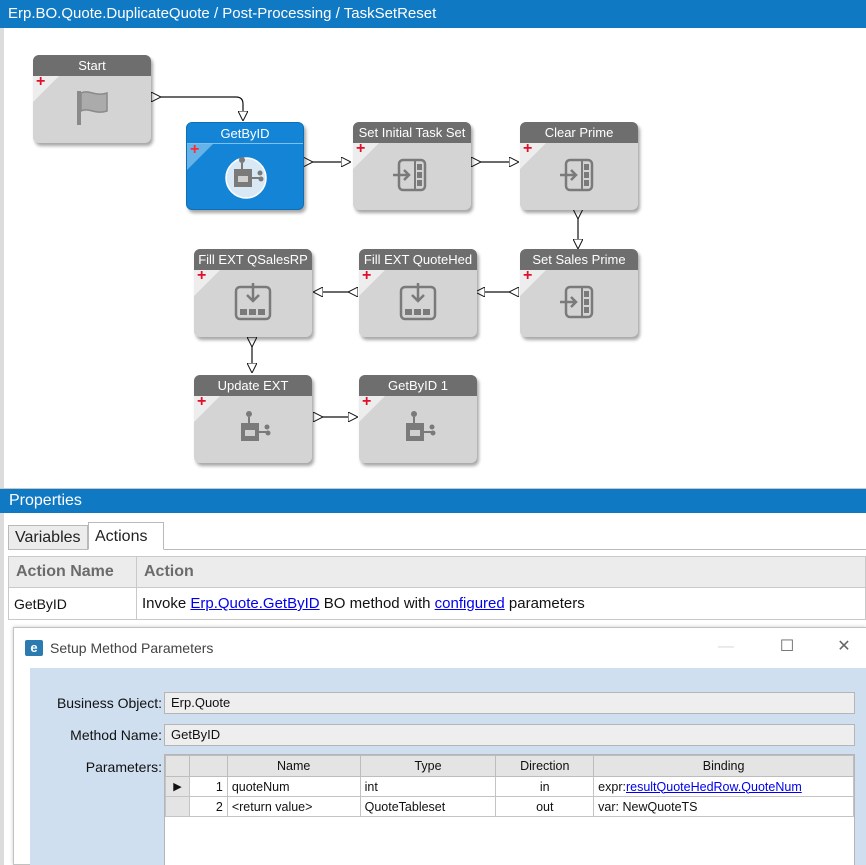 Image resolution: width=866 pixels, height=865 pixels. Describe the element at coordinates (726, 646) in the screenshot. I see `minimize-icon: —` at that location.